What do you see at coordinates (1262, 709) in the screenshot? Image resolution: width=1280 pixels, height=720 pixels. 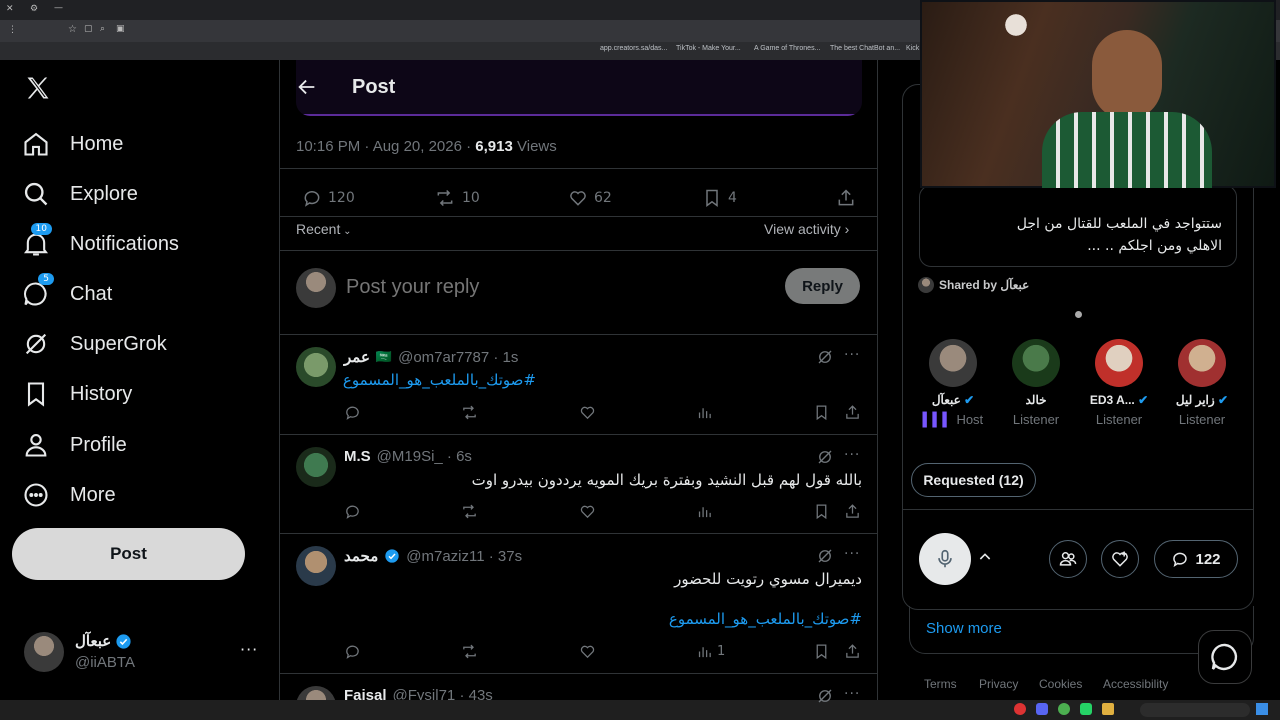 I see `windows-icon` at bounding box center [1262, 709].